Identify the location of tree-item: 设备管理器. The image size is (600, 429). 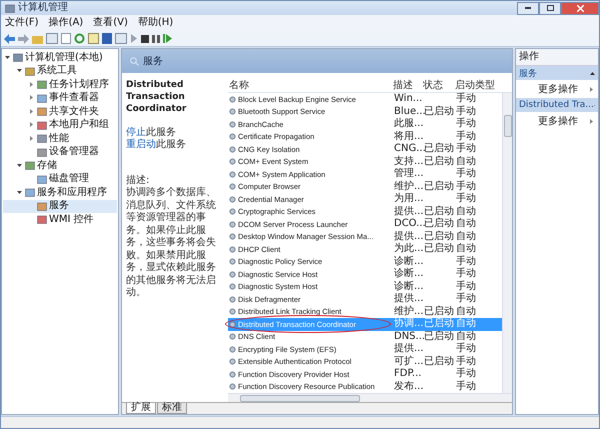
(60, 152).